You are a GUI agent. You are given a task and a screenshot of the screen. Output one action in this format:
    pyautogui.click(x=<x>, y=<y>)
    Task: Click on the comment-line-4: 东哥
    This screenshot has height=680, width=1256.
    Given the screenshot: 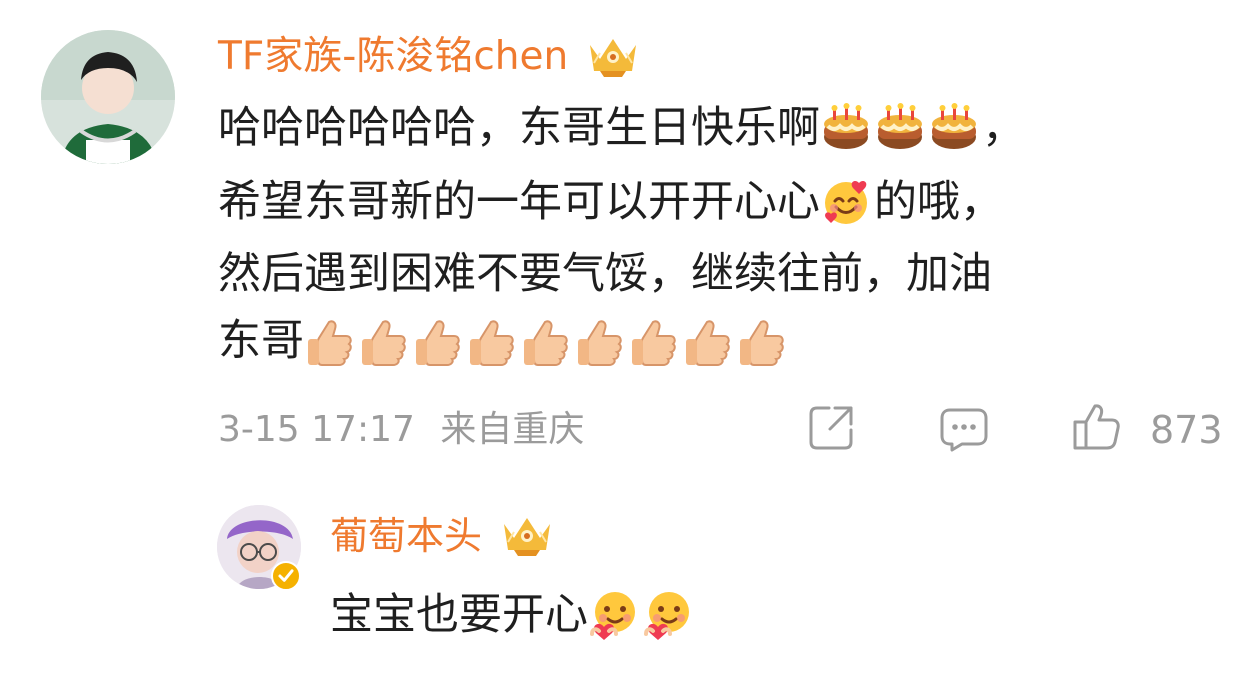 What is the action you would take?
    pyautogui.click(x=504, y=341)
    